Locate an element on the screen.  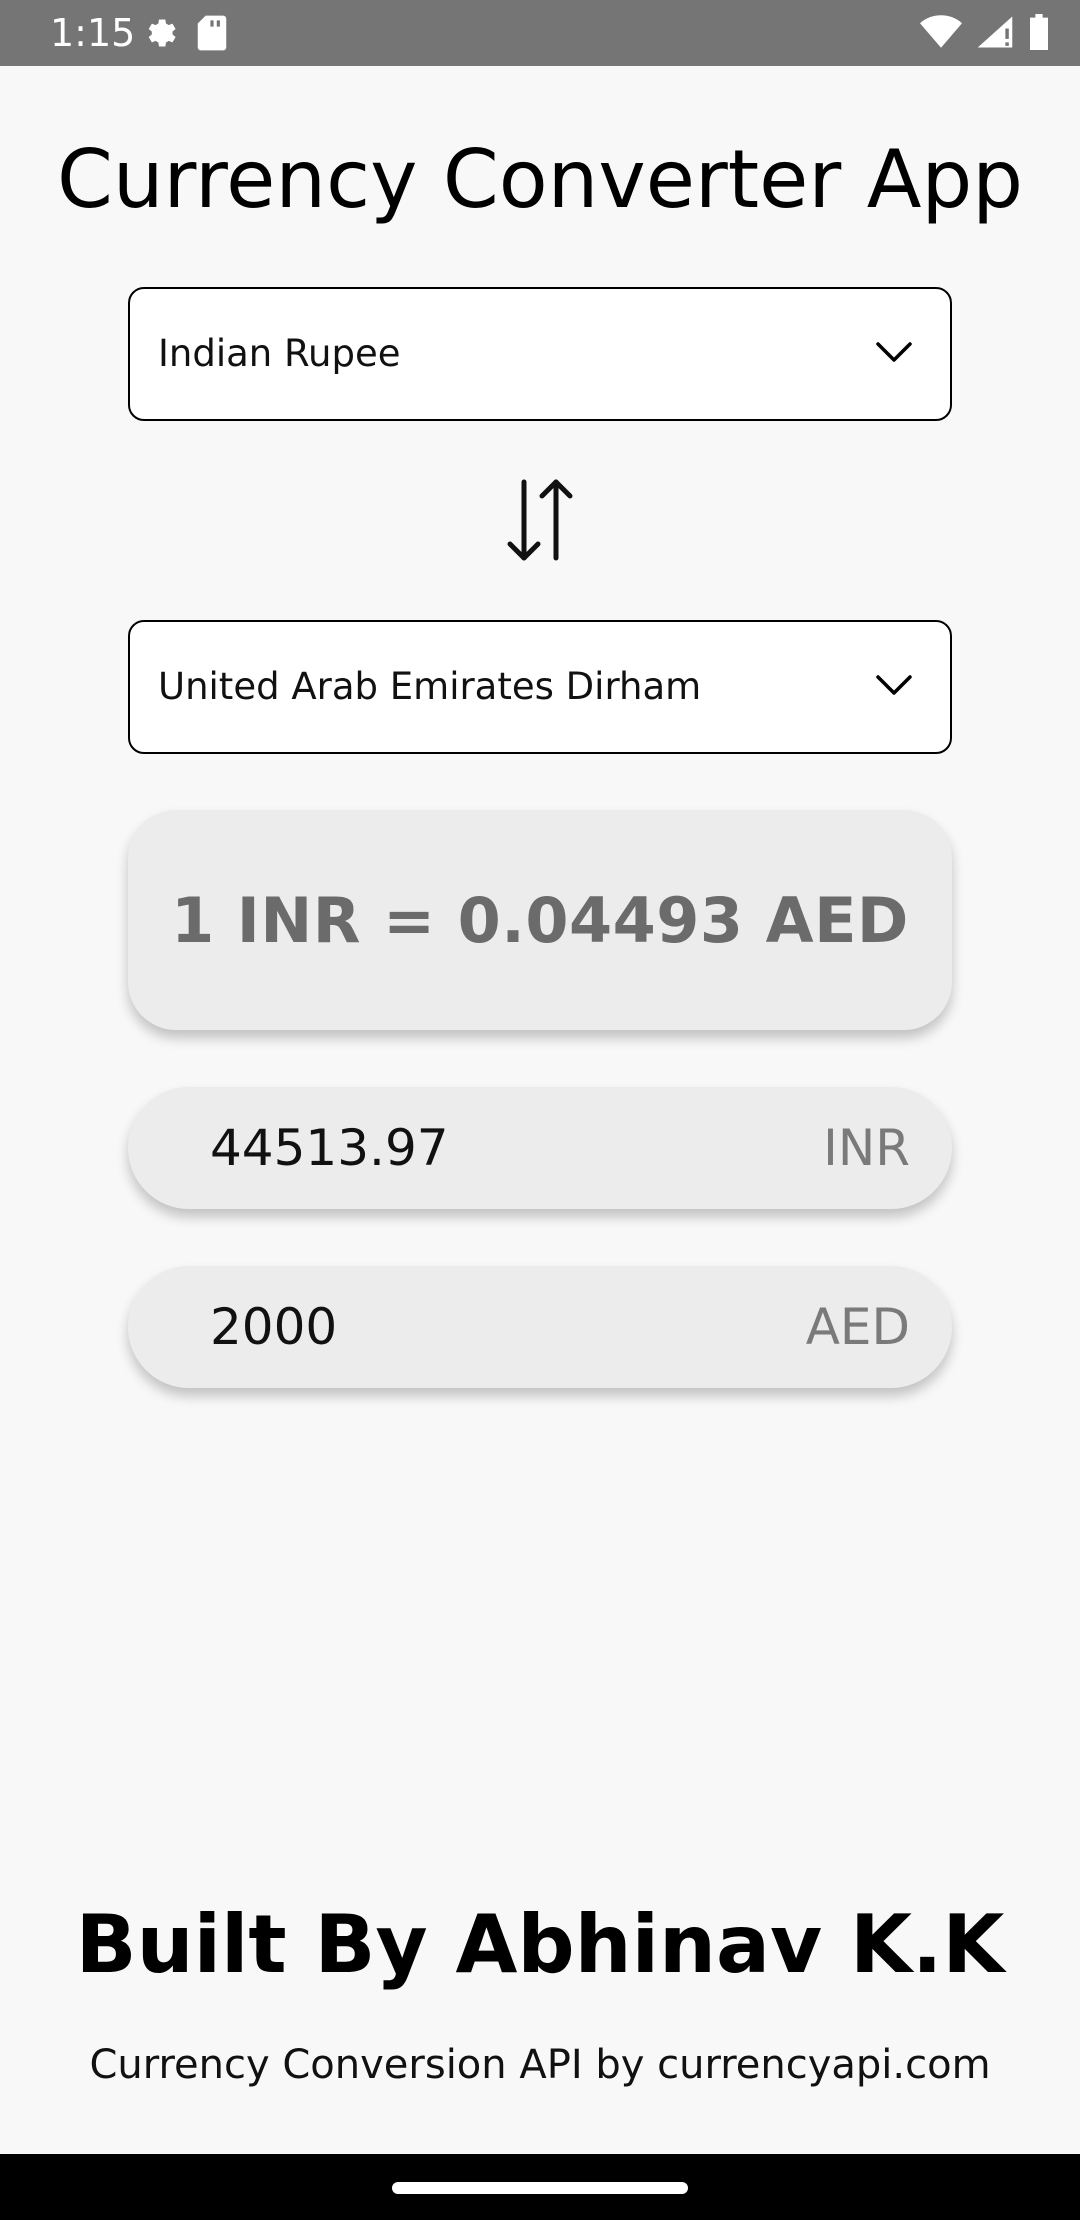
swap-currencies-button is located at coordinates (540, 520).